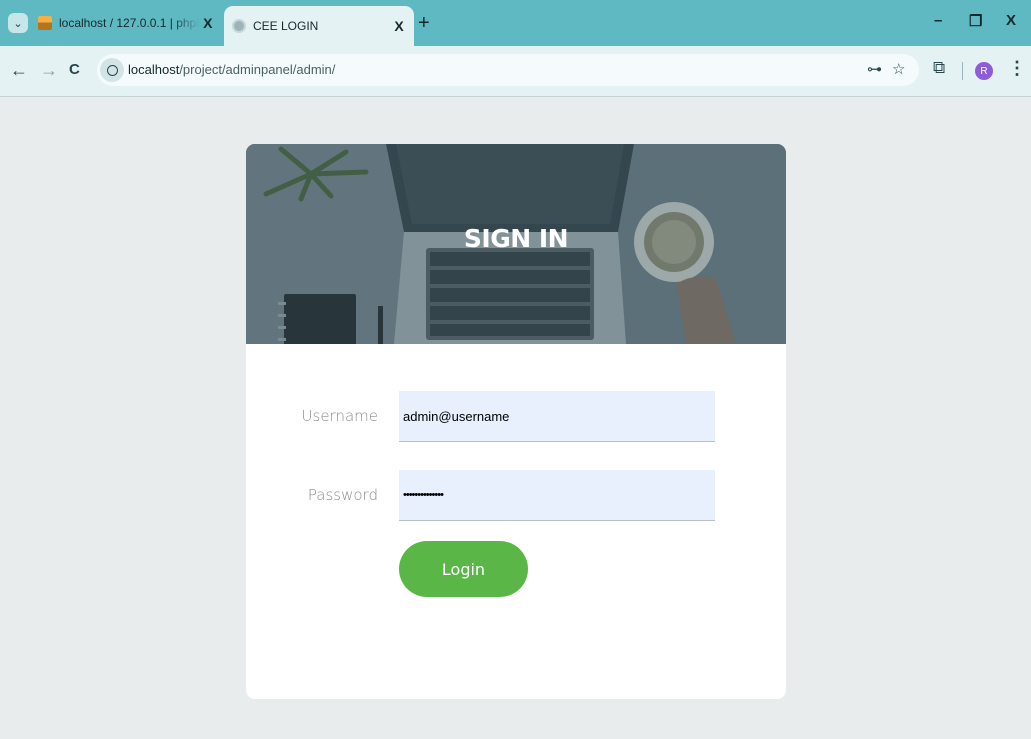 This screenshot has width=1031, height=739. I want to click on tab-phpmyadmin: localhost / 127.0.0.1 | phpMyAdmin X, so click(126, 23).